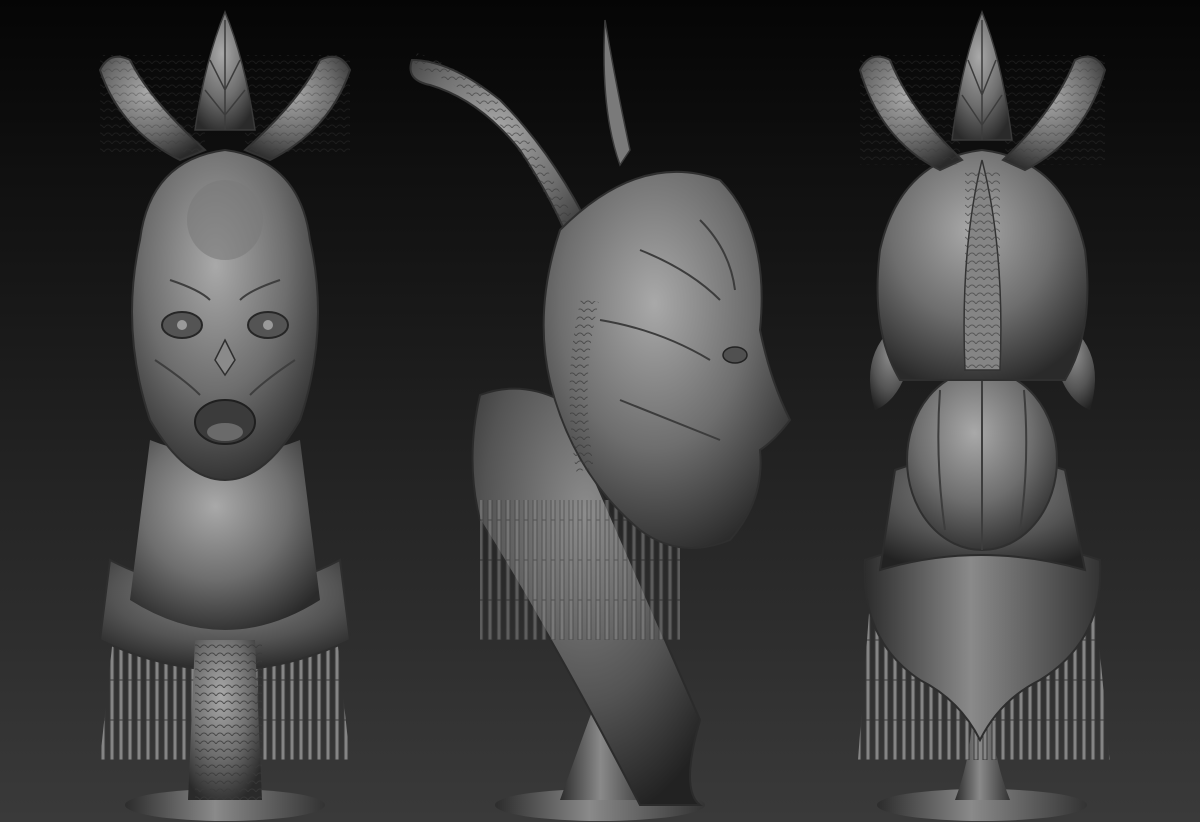 Image resolution: width=1200 pixels, height=822 pixels. Describe the element at coordinates (735, 355) in the screenshot. I see `side-eye` at that location.